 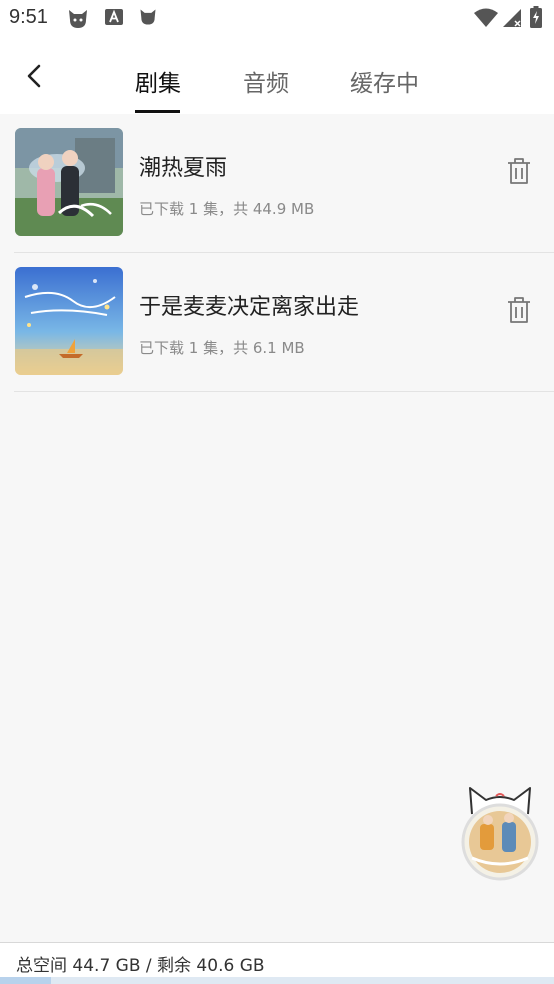 What do you see at coordinates (140, 966) in the screenshot?
I see `storage-text: 总空间 44.7 GB / 剩余 40.6 GB` at bounding box center [140, 966].